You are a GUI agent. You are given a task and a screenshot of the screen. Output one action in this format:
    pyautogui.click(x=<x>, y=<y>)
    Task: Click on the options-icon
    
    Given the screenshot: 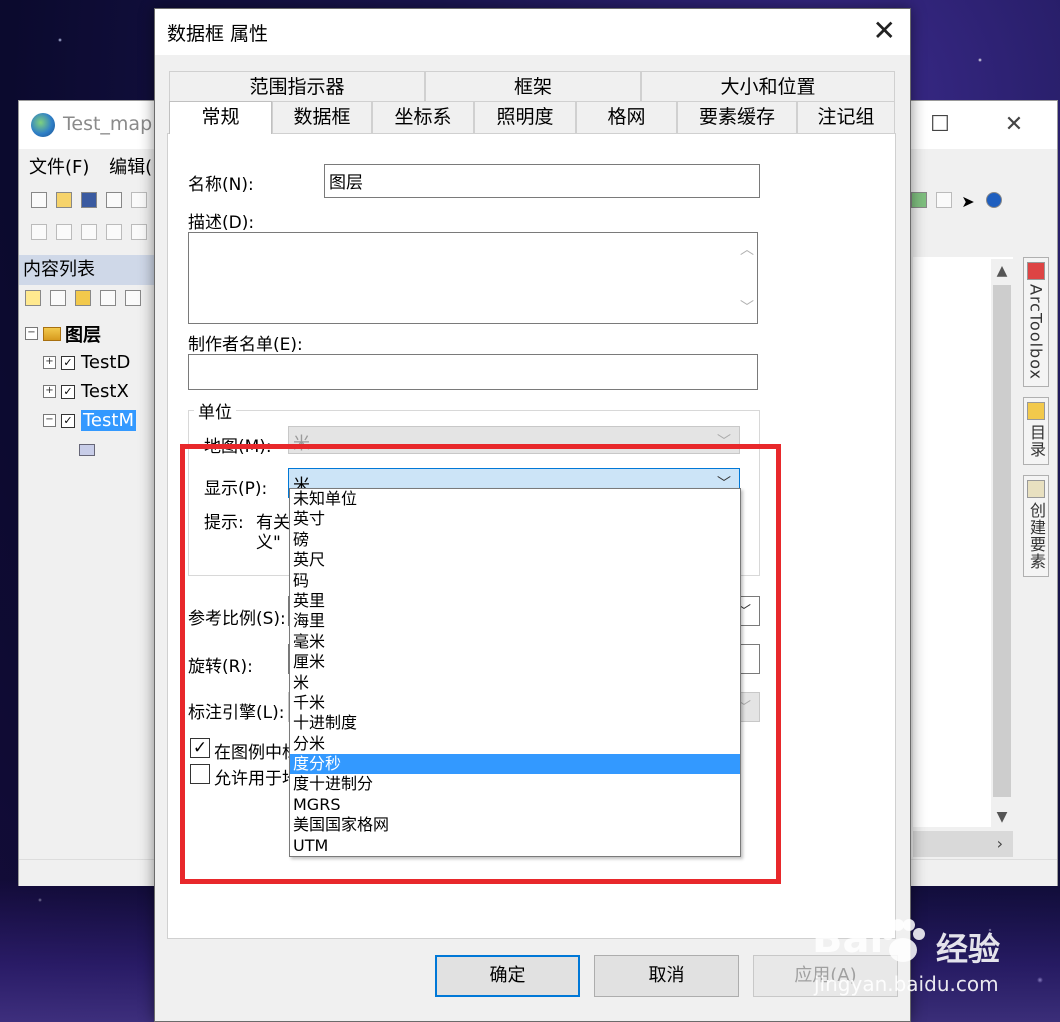 What is the action you would take?
    pyautogui.click(x=133, y=298)
    